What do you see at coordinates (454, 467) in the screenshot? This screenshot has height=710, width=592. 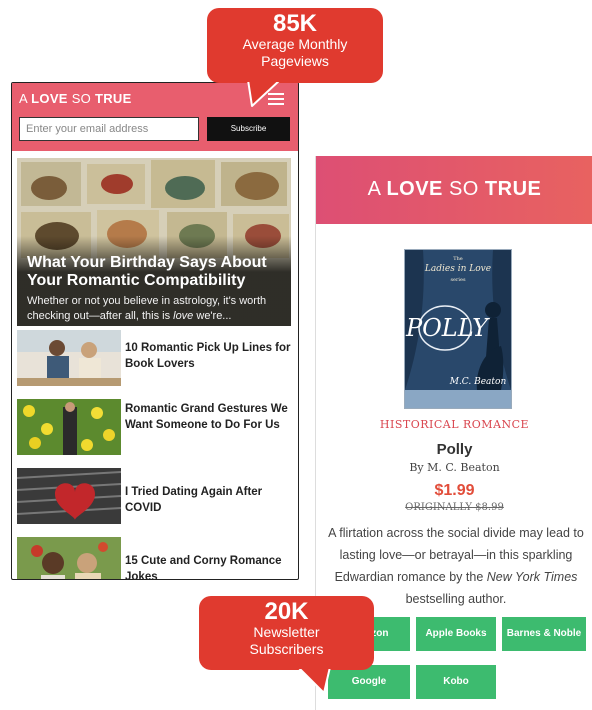 I see `book-author: By M. C. Beaton` at bounding box center [454, 467].